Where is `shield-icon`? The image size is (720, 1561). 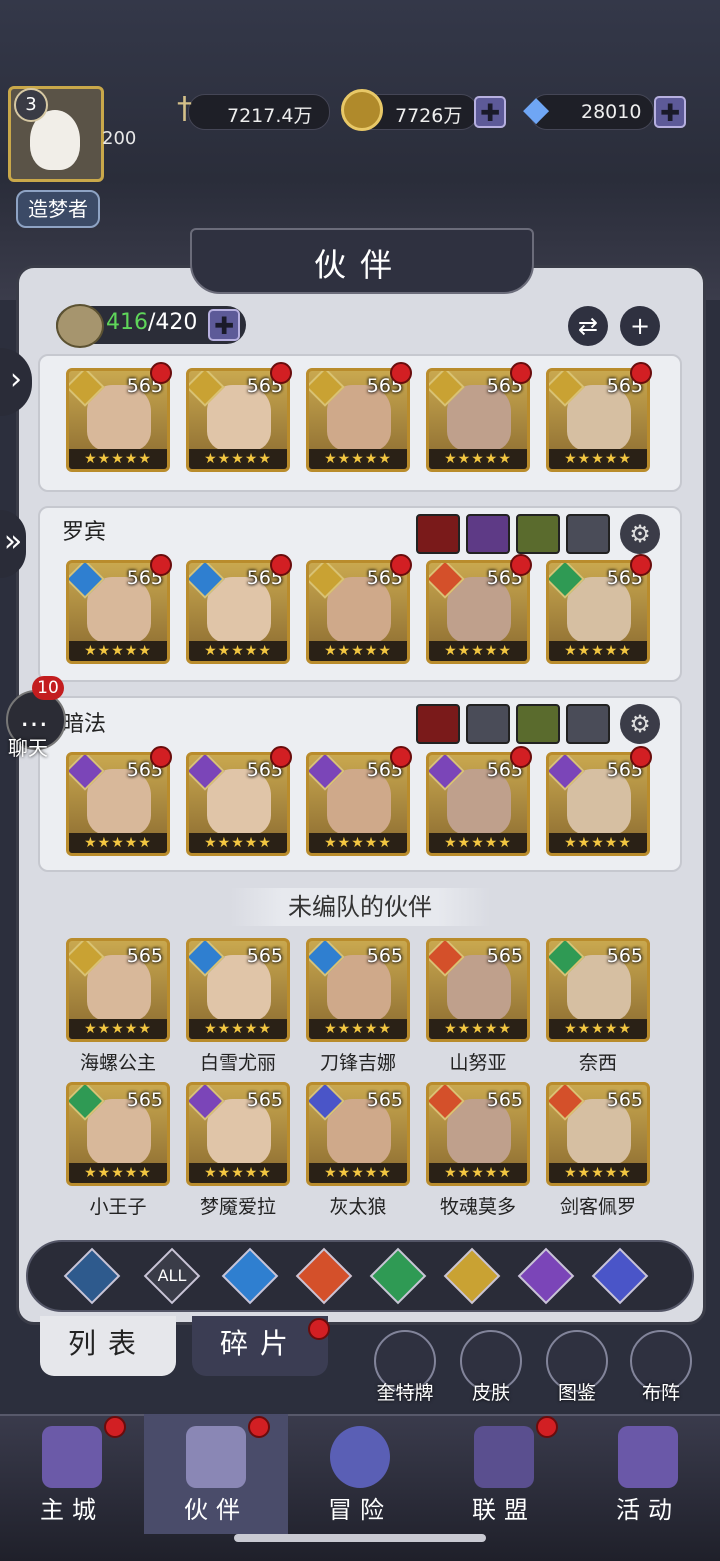
shield-icon is located at coordinates (504, 1457).